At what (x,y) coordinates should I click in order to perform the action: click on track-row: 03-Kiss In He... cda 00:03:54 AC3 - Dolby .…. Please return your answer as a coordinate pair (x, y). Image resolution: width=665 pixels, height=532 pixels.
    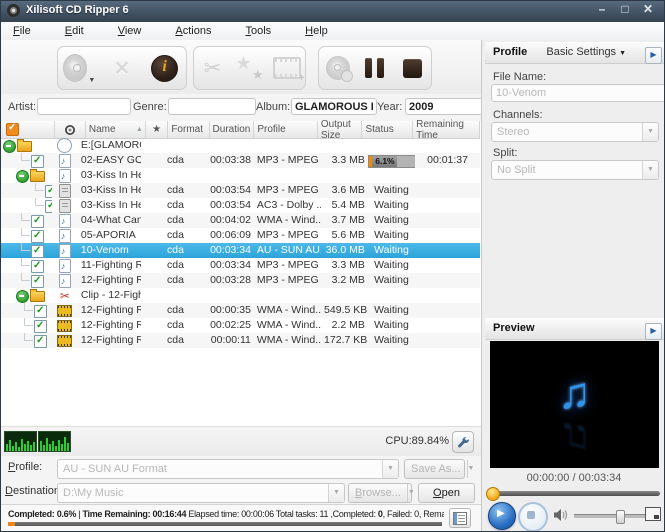
    Looking at the image, I should click on (240, 205).